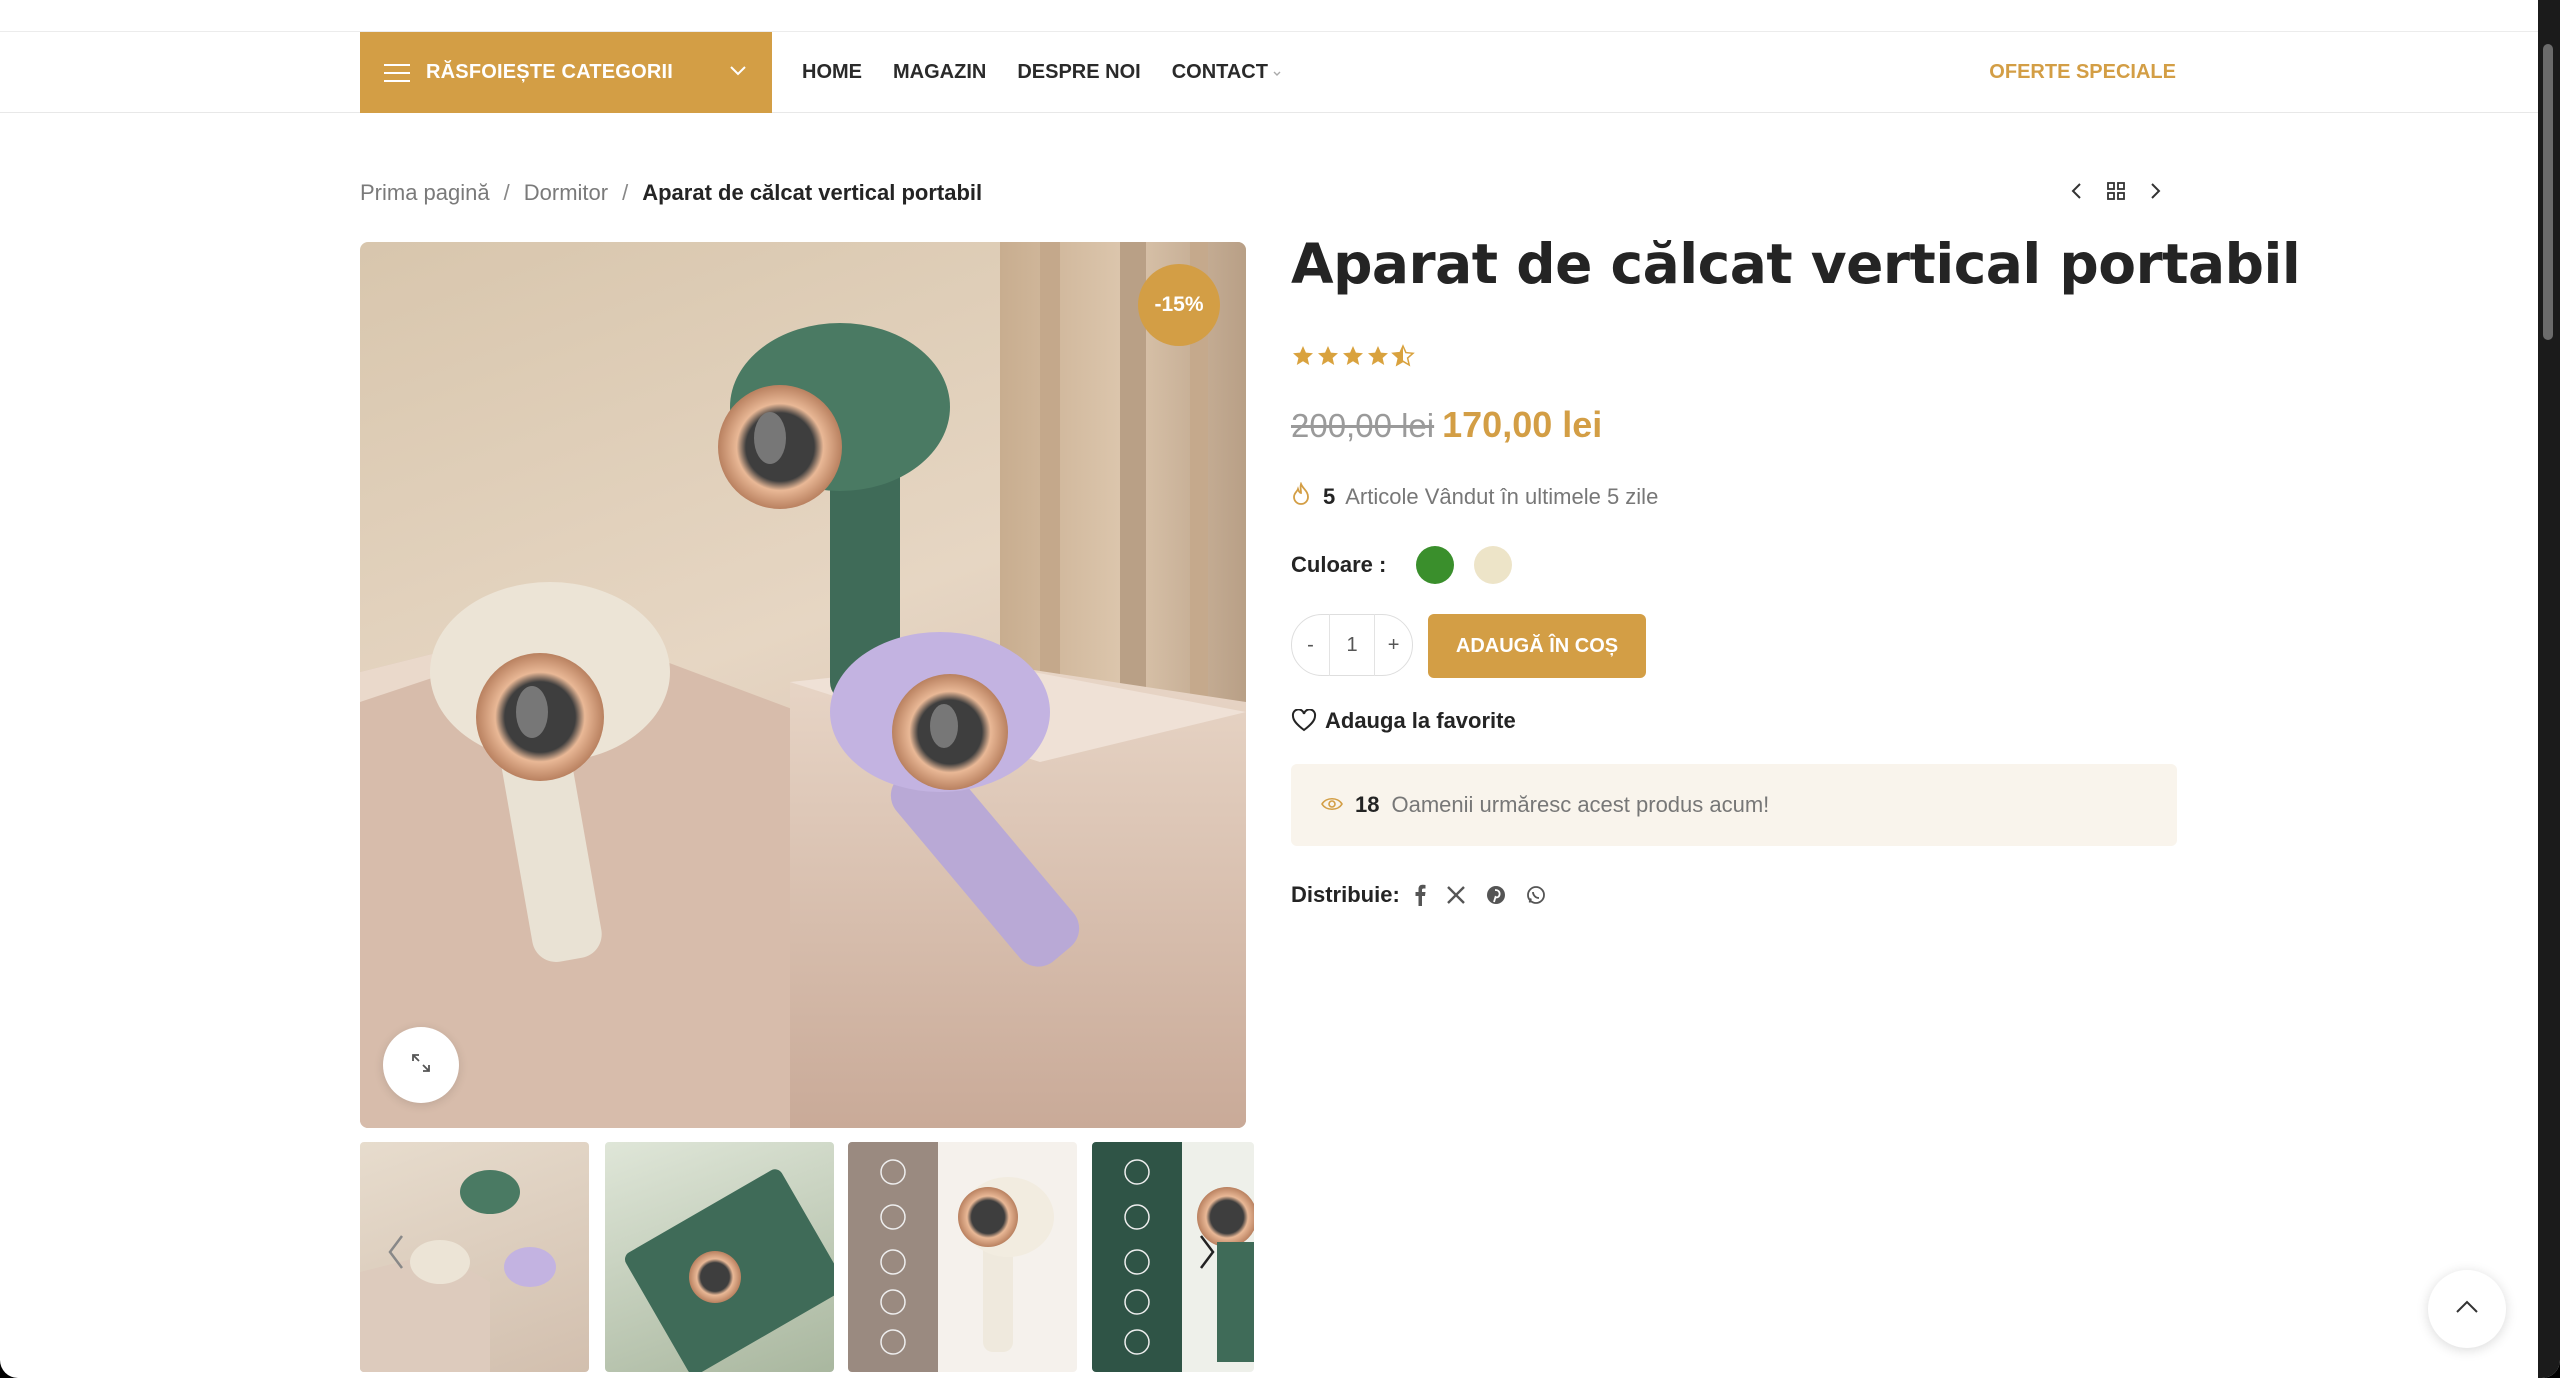 Image resolution: width=2560 pixels, height=1378 pixels. I want to click on qty-input: 1, so click(1352, 645).